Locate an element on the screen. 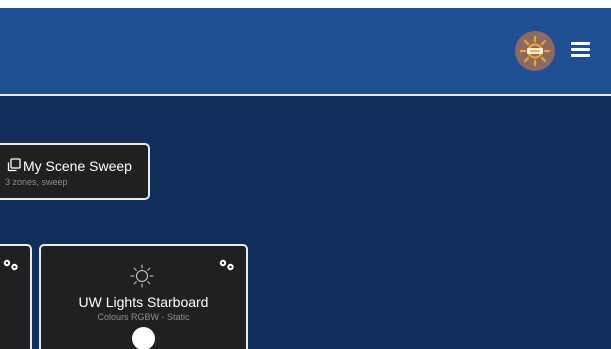 The height and width of the screenshot is (349, 611). zone-card is located at coordinates (16, 296).